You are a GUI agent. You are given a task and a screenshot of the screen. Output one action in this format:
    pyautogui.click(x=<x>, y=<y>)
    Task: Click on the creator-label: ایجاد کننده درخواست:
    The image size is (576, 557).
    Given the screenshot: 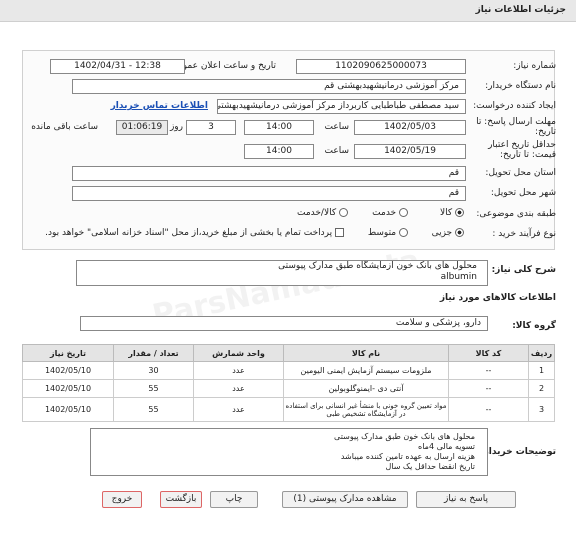 What is the action you would take?
    pyautogui.click(x=514, y=106)
    